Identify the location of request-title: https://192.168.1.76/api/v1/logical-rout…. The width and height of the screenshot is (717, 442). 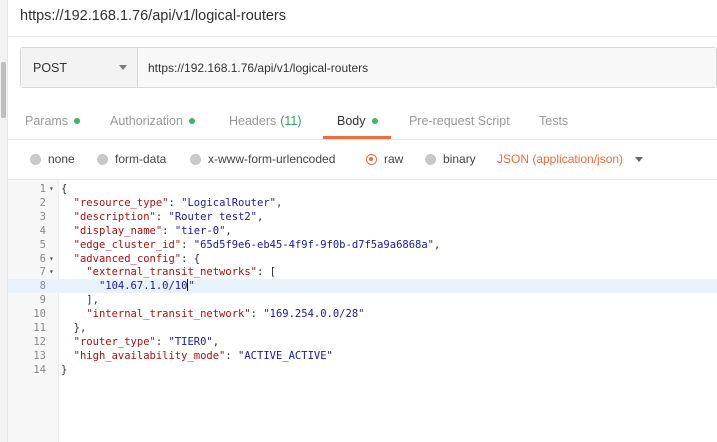
(153, 16).